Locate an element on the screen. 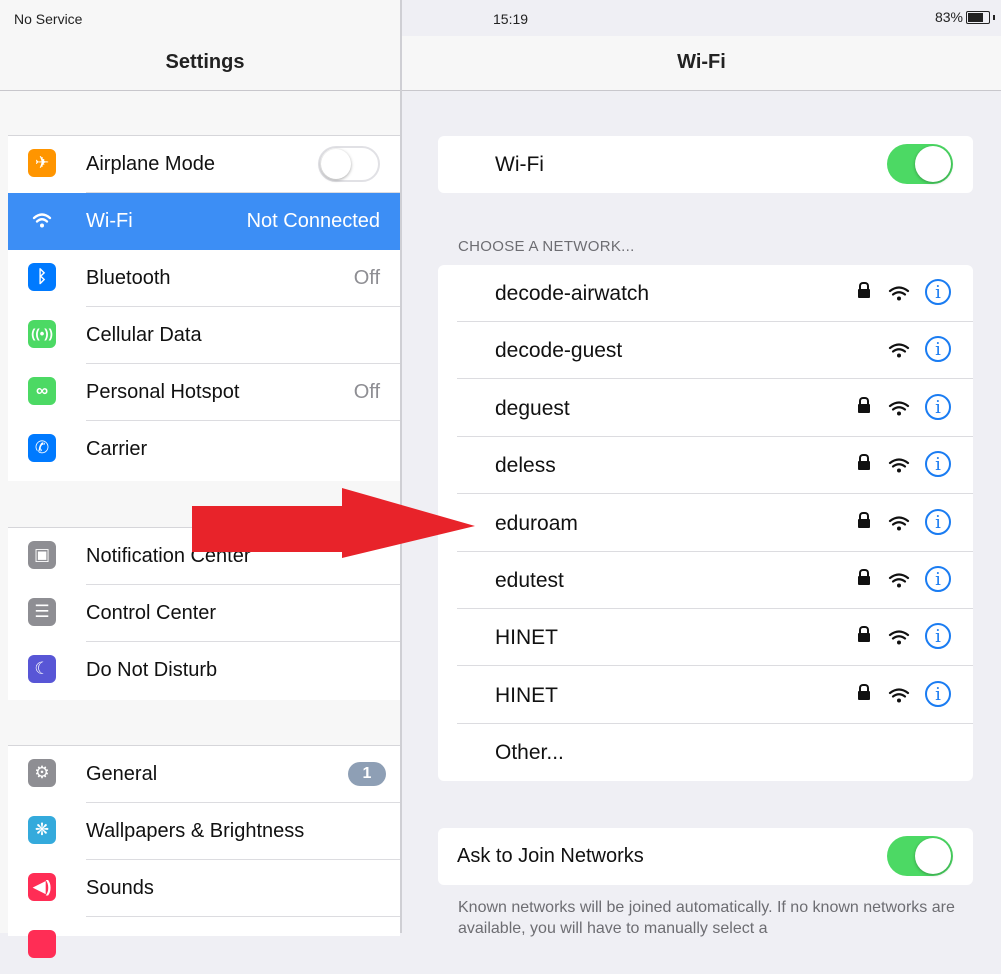  sidebar-item-airplane-mode: ✈ Airplane Mode is located at coordinates (204, 164).